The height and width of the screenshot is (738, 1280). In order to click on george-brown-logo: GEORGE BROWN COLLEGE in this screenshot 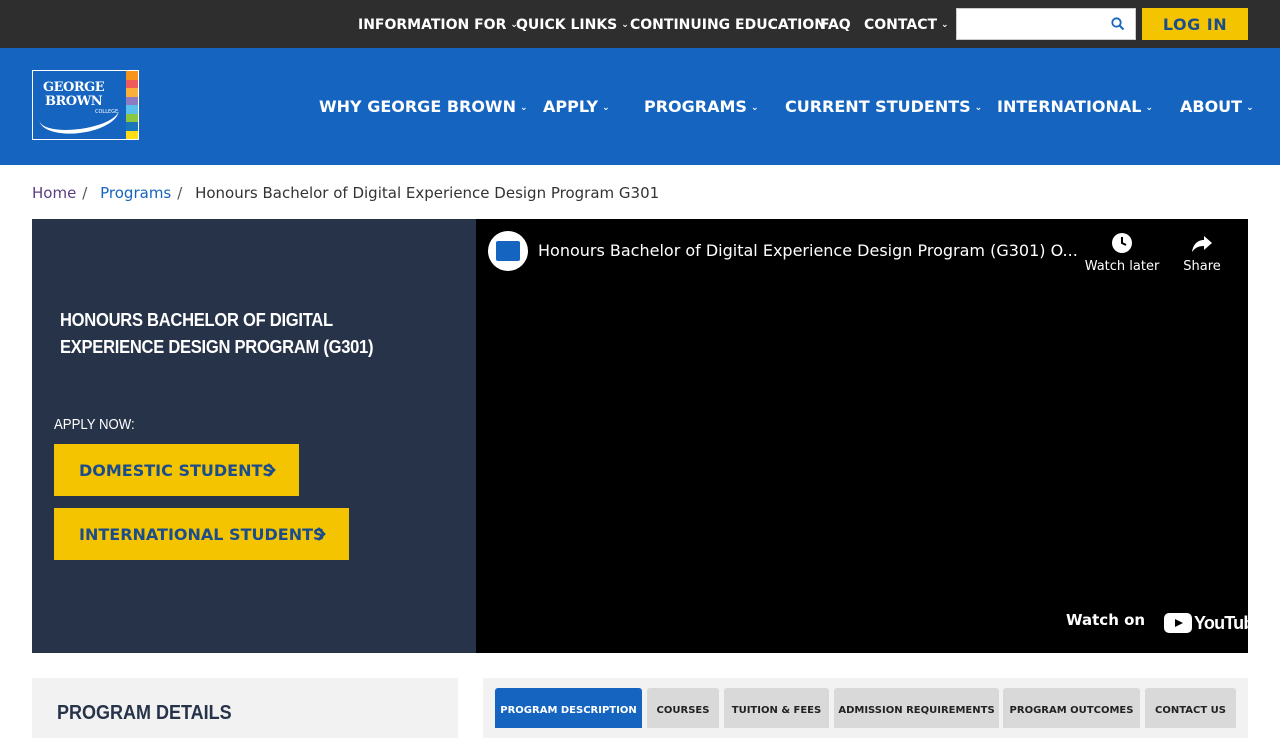, I will do `click(85, 105)`.